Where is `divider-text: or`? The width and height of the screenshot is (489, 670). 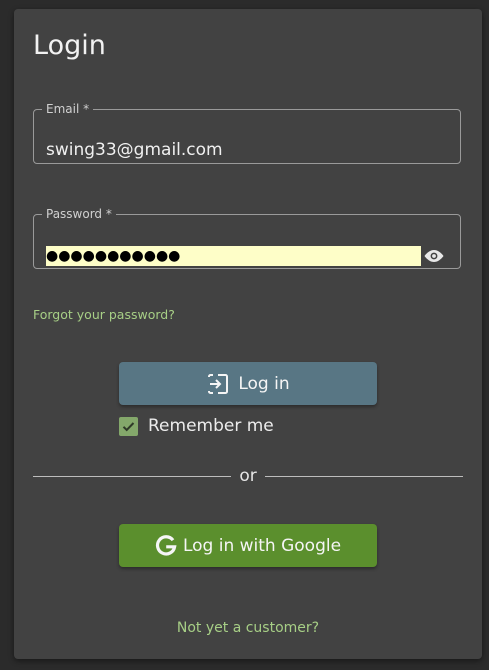
divider-text: or is located at coordinates (248, 476).